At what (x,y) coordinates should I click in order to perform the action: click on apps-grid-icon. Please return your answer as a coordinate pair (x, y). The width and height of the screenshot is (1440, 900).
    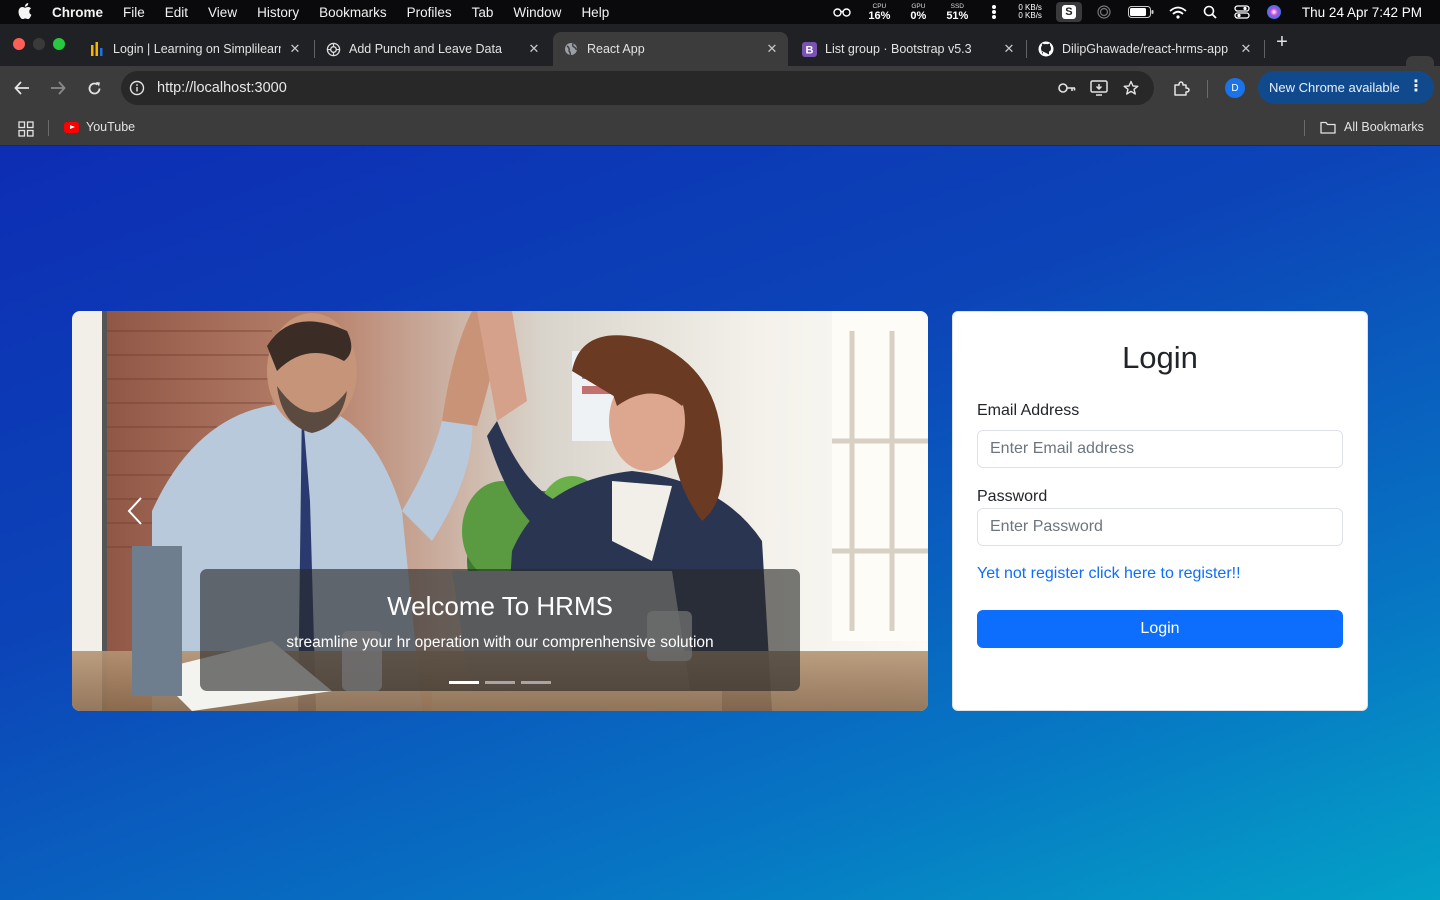
    Looking at the image, I should click on (26, 129).